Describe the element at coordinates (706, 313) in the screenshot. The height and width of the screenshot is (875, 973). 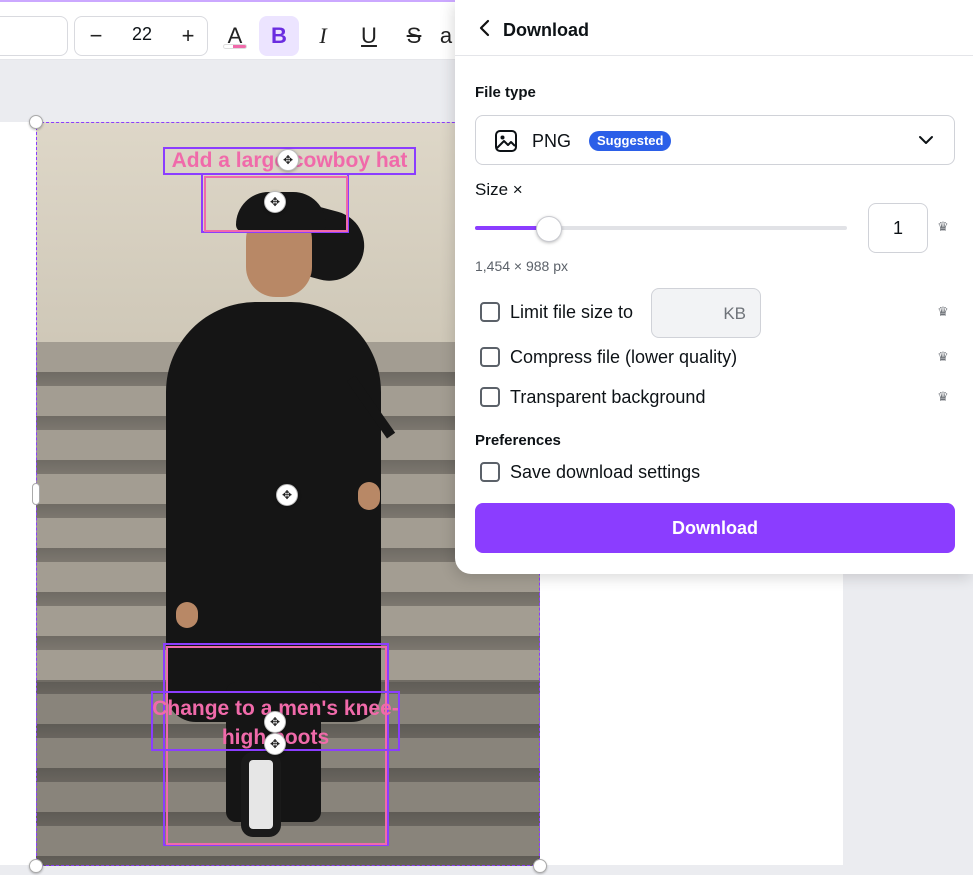
I see `file-size-kb-input: KB` at that location.